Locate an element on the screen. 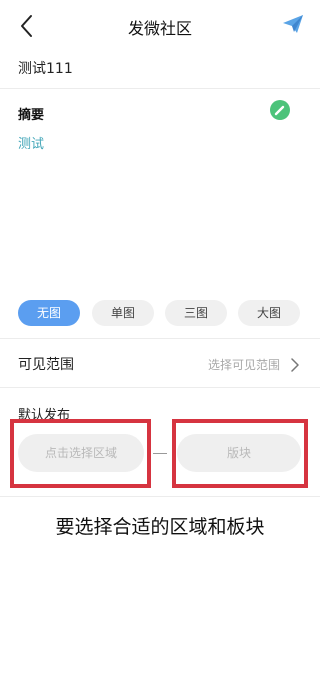 This screenshot has height=682, width=320. pencil-icon is located at coordinates (279, 110).